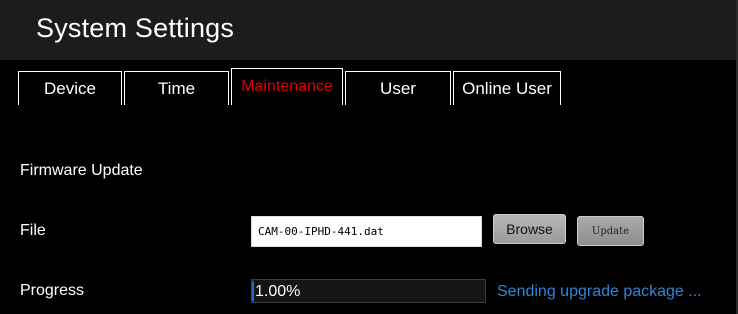 This screenshot has width=738, height=314. Describe the element at coordinates (70, 88) in the screenshot. I see `tab-device: Device` at that location.